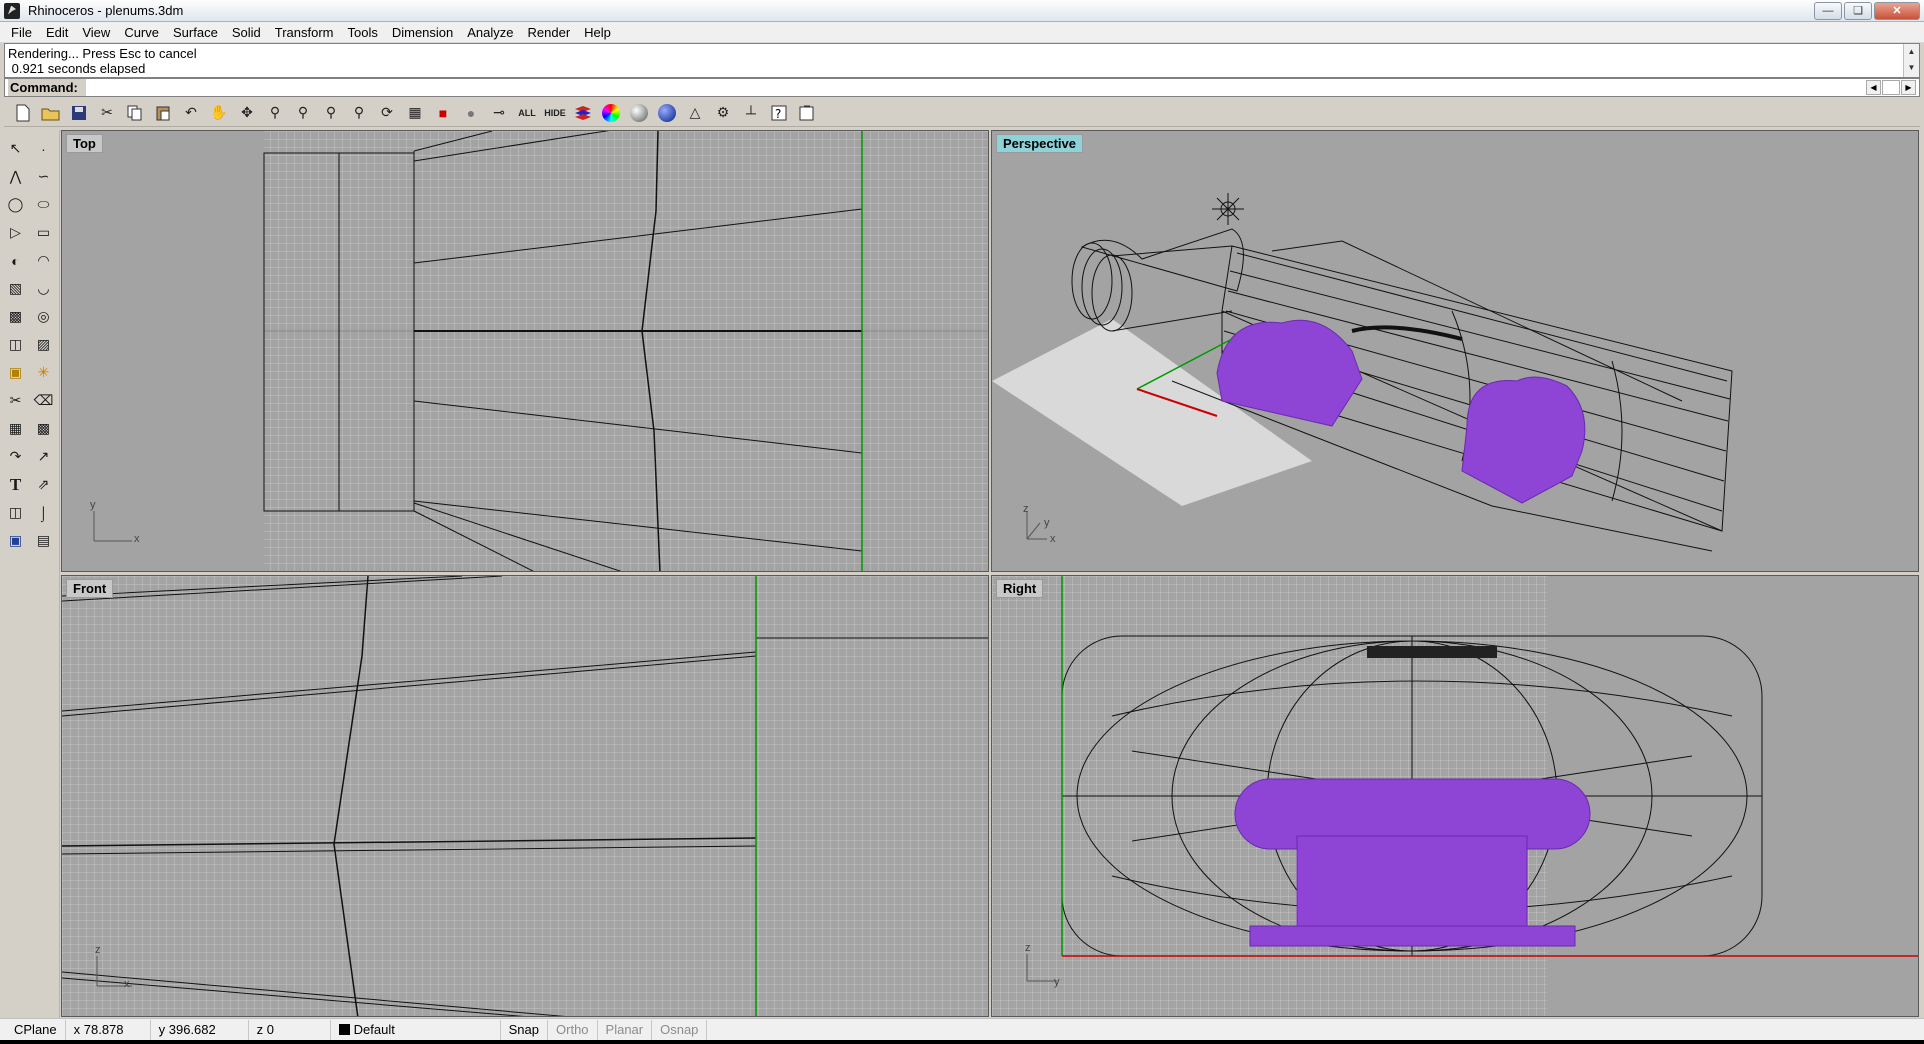  What do you see at coordinates (490, 32) in the screenshot?
I see `menu-analyze: Analyze` at bounding box center [490, 32].